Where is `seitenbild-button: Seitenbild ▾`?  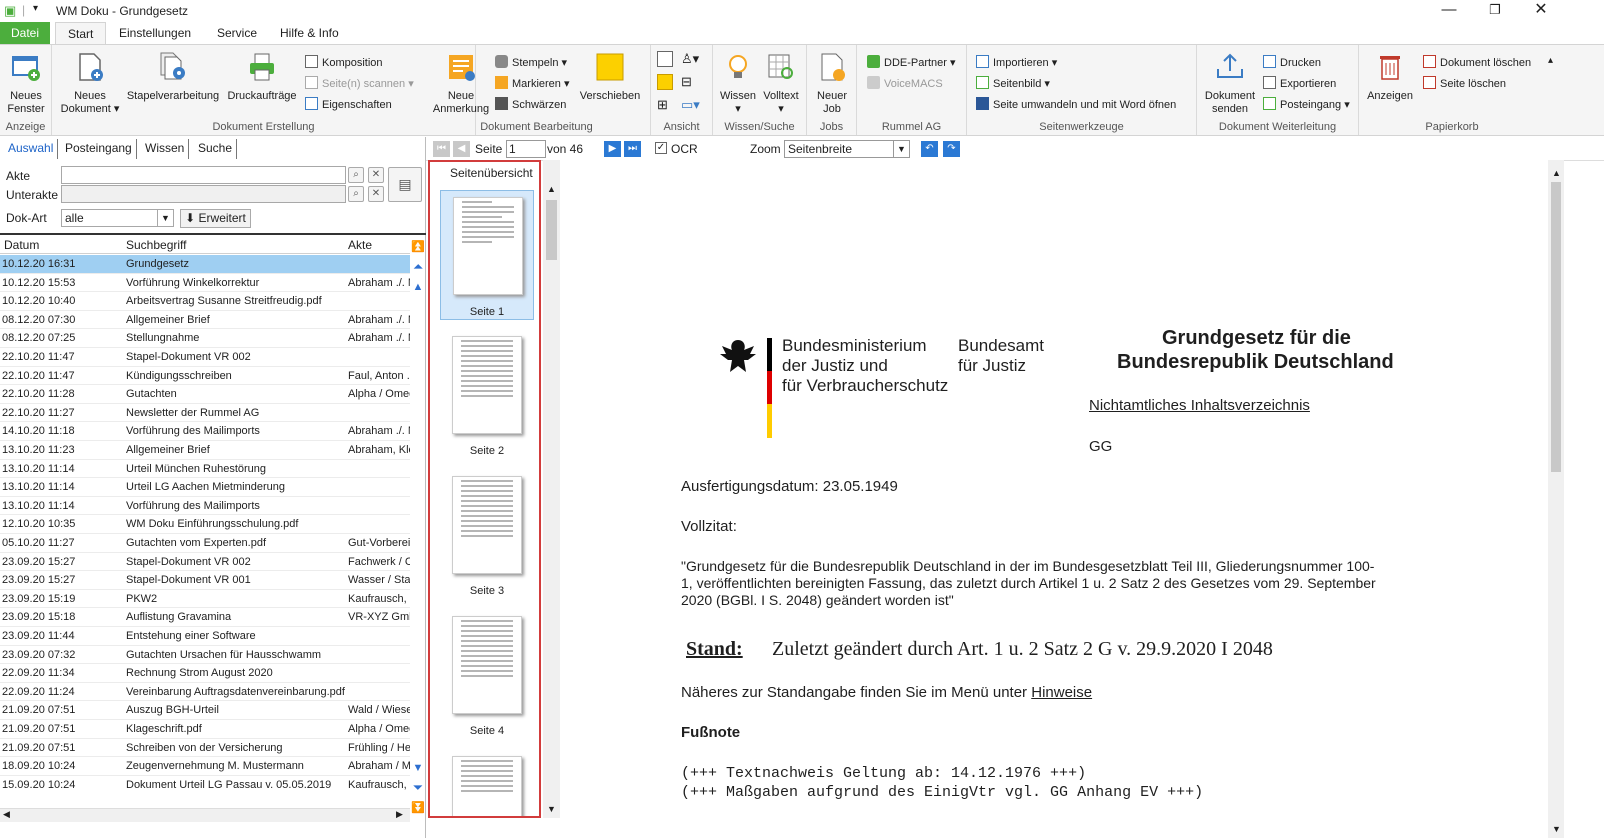
seitenbild-button: Seitenbild ▾ is located at coordinates (1013, 83).